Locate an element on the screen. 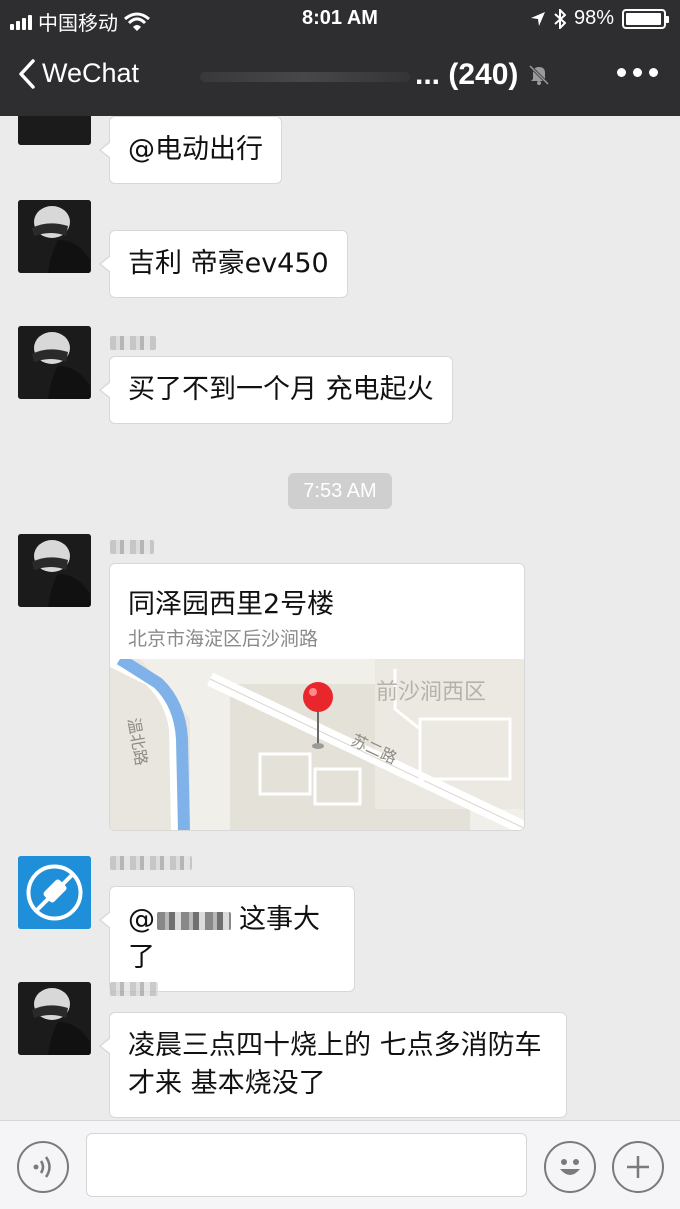 The width and height of the screenshot is (680, 1209). status-right: 98% is located at coordinates (599, 18).